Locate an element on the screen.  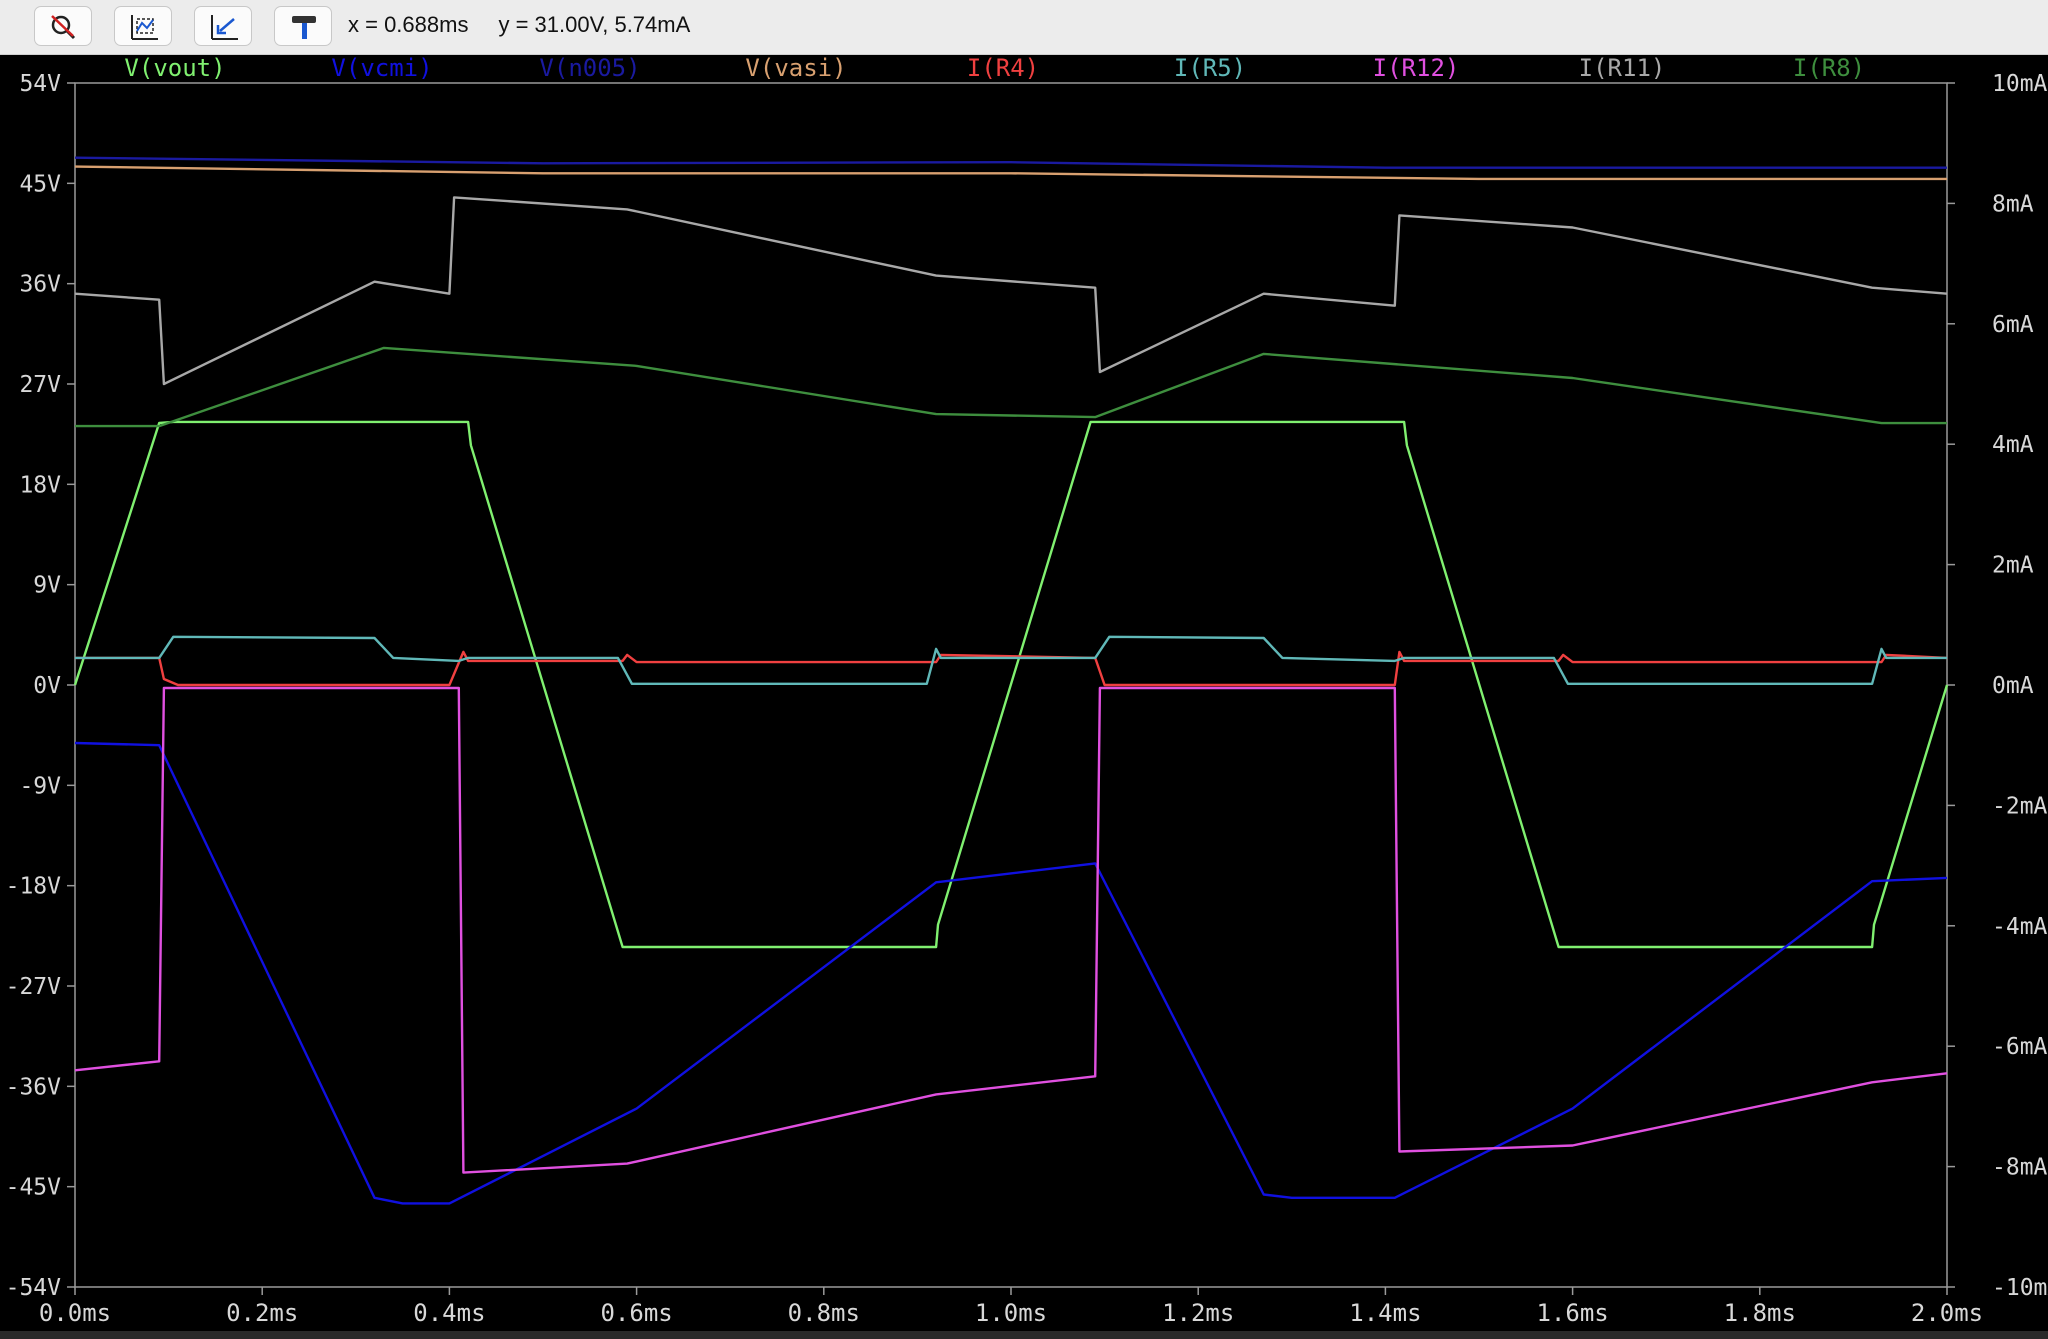
x-tick-label: 1.6ms is located at coordinates (1572, 1313).